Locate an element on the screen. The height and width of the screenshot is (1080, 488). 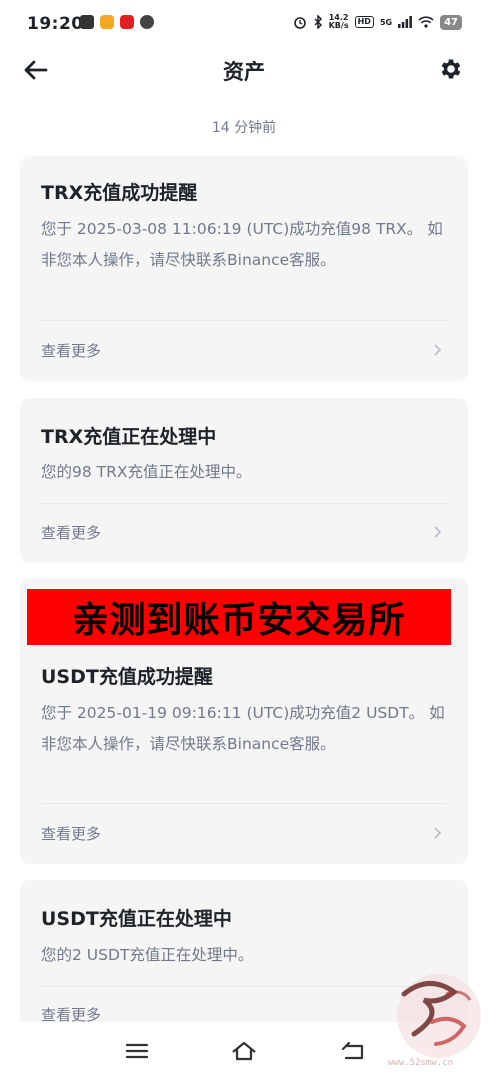
card-title: TRX充值成功提醒 is located at coordinates (119, 193).